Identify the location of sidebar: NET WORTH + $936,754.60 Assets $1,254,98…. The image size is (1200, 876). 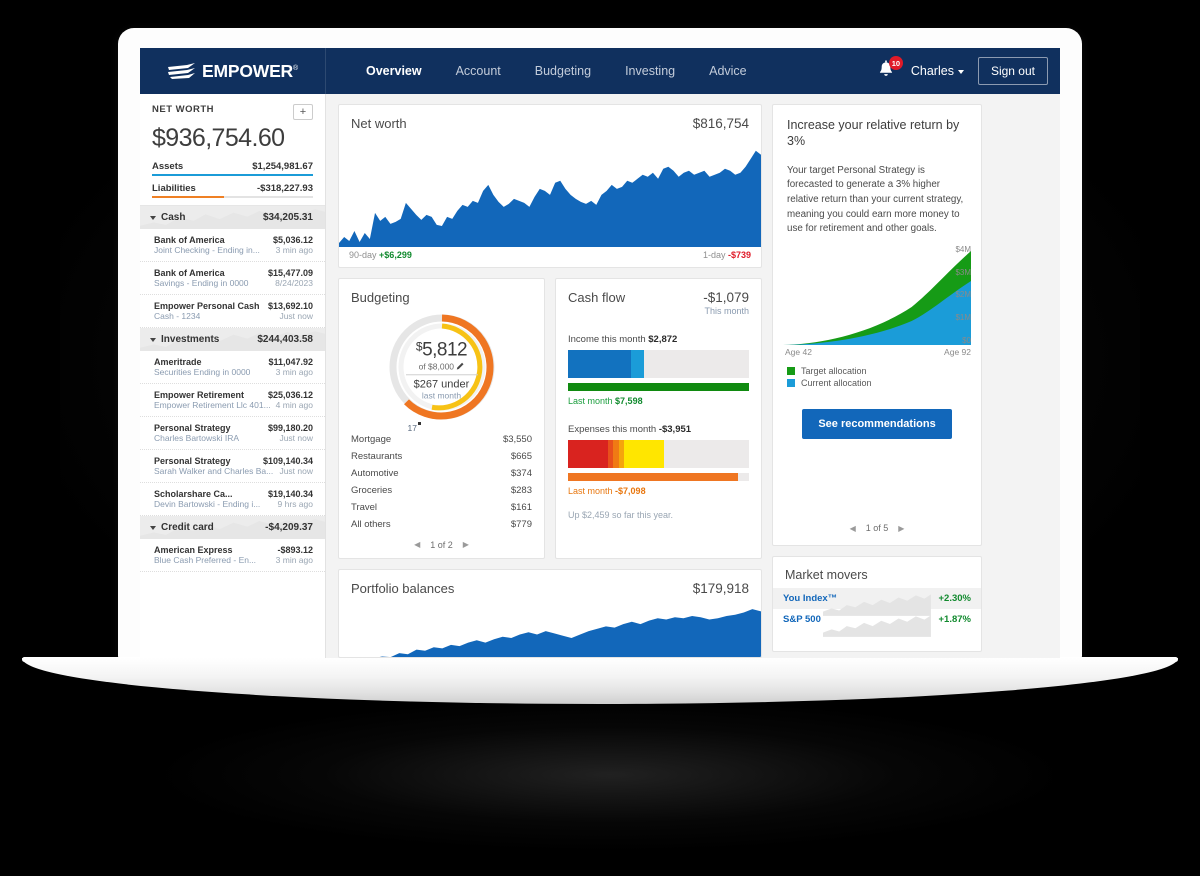
(233, 376).